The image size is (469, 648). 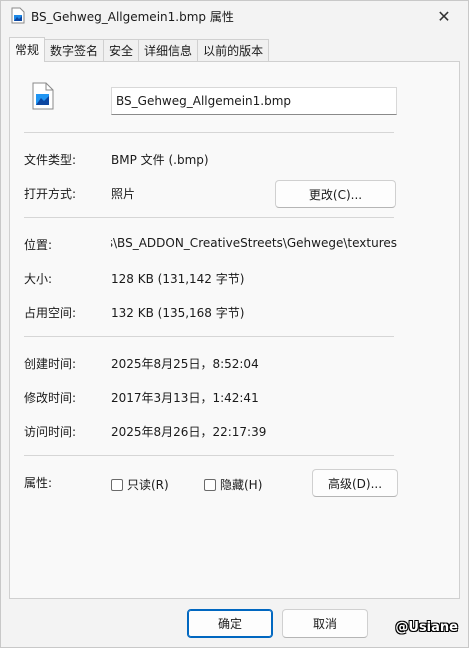 What do you see at coordinates (178, 313) in the screenshot?
I see `size-on-disk-value: 132 KB (135,168 字节)` at bounding box center [178, 313].